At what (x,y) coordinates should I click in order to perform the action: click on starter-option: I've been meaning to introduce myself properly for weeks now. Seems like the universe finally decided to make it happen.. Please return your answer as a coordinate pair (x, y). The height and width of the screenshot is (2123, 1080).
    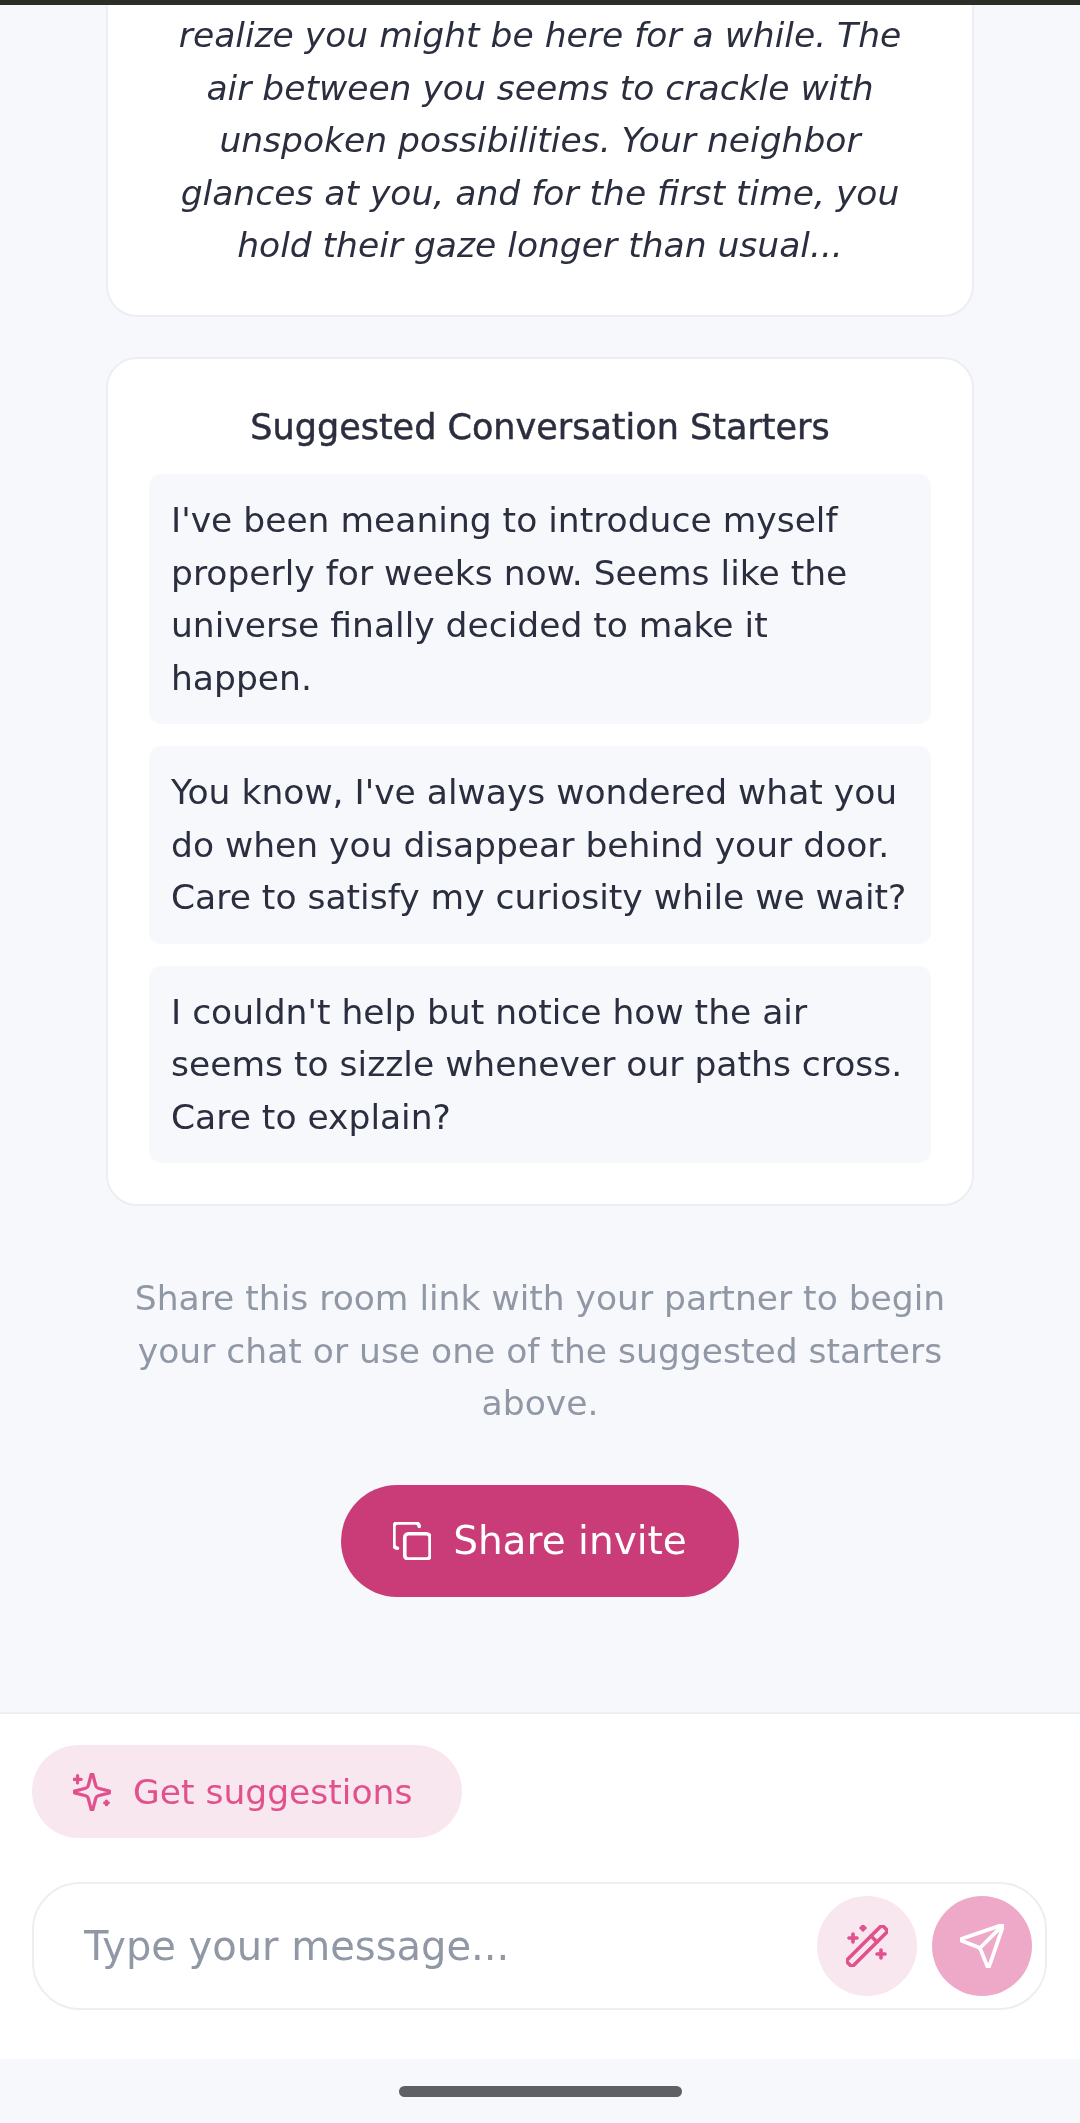
    Looking at the image, I should click on (540, 599).